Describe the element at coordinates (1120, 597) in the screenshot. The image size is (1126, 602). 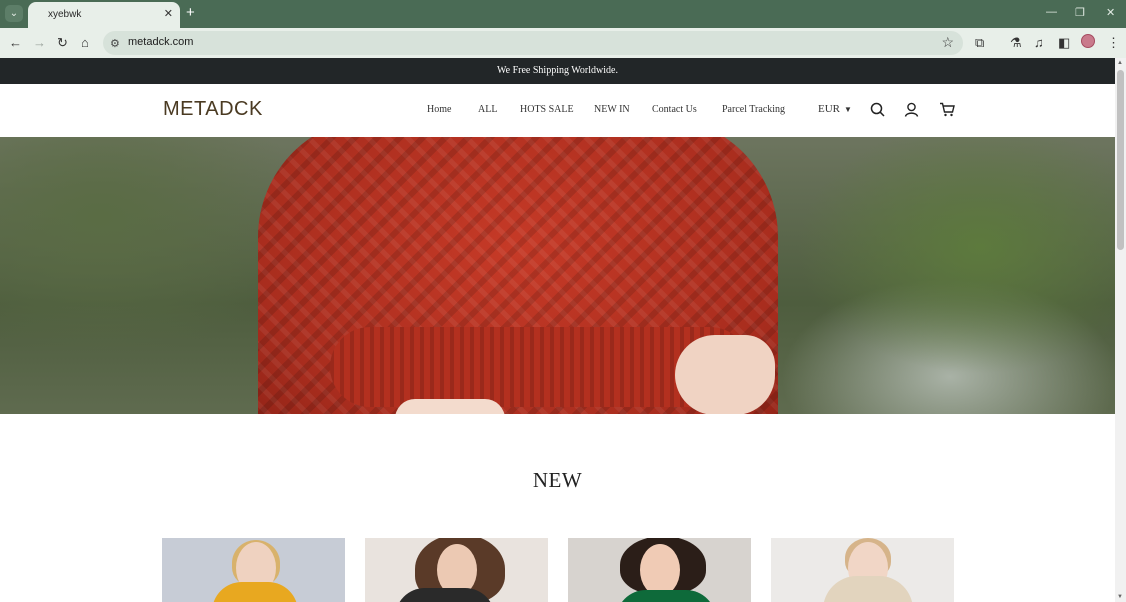
I see `scroll-down-icon: ▼` at that location.